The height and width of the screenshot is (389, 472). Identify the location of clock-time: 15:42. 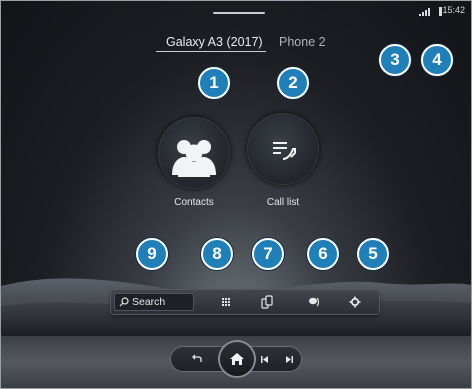
(453, 10).